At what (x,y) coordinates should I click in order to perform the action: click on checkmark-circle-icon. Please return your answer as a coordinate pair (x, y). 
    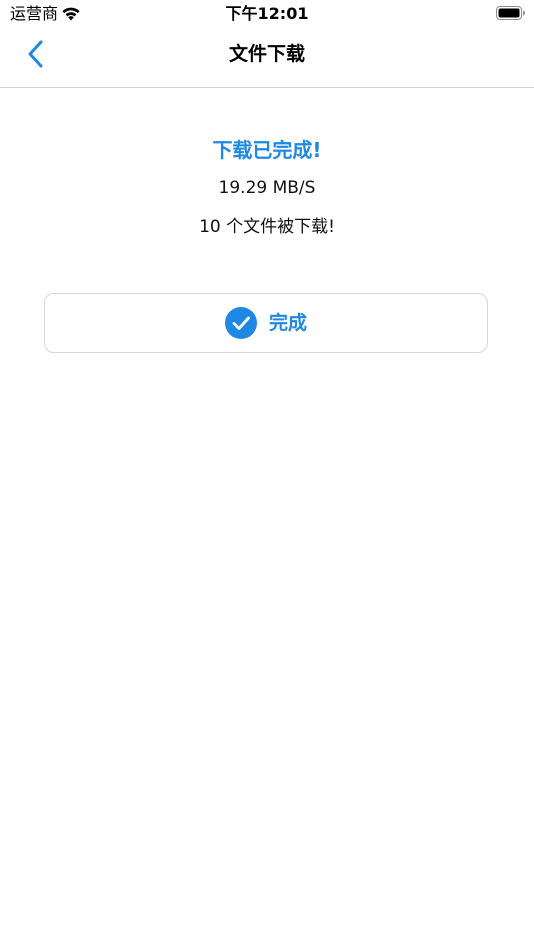
    Looking at the image, I should click on (240, 323).